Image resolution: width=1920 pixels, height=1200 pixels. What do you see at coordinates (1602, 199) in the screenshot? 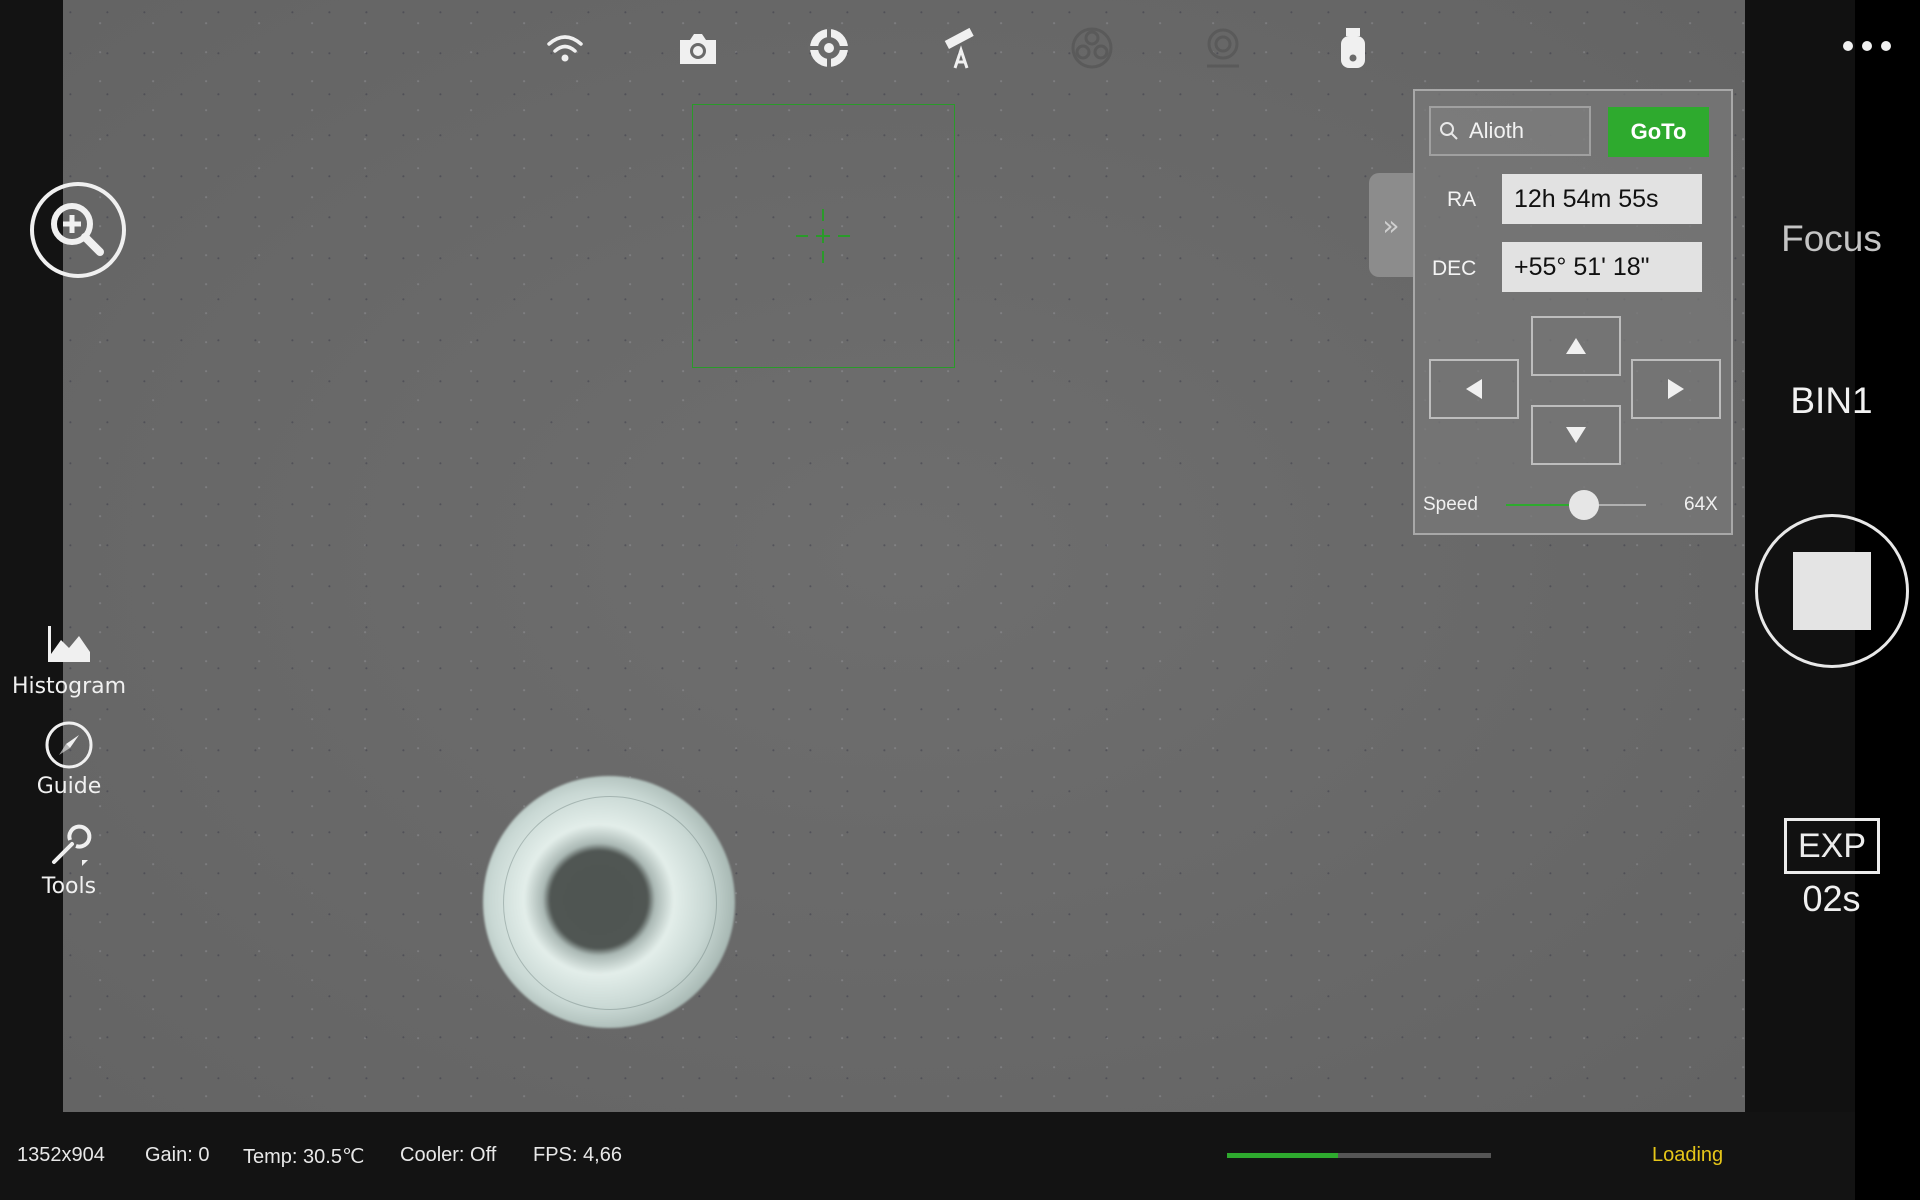
I see `ra-field: 12h 54m 55s` at bounding box center [1602, 199].